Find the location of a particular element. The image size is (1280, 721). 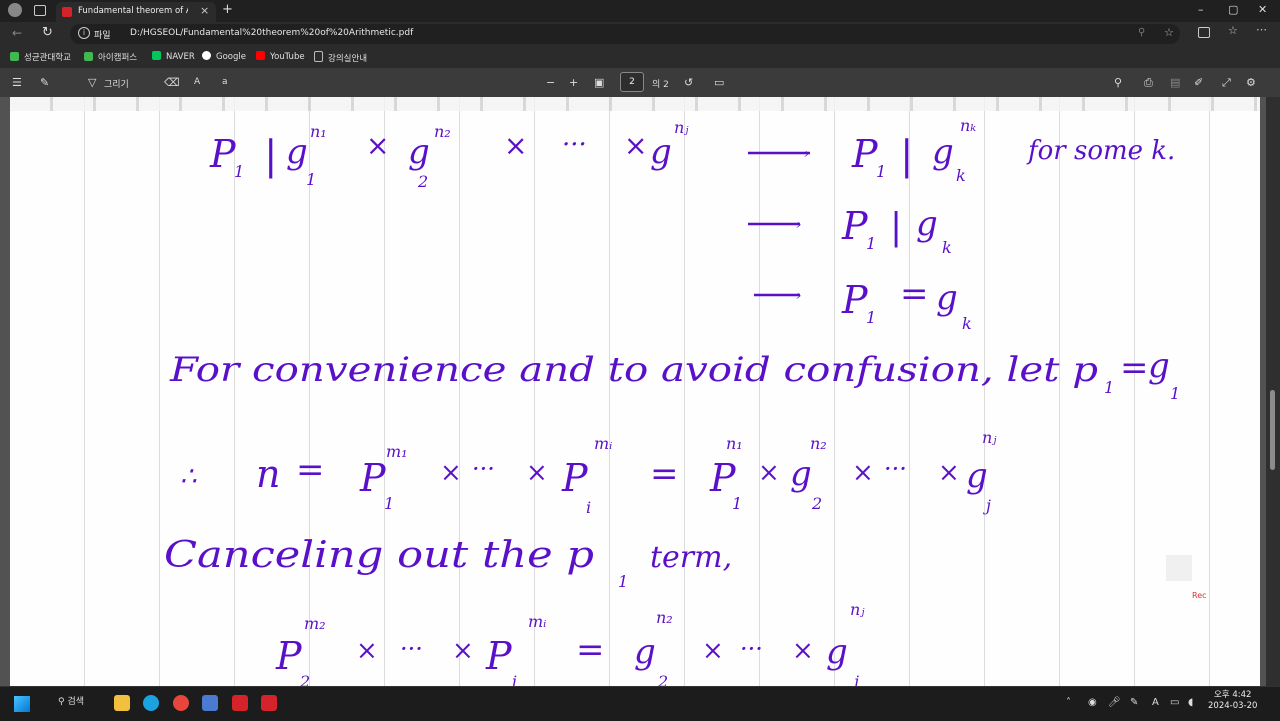

split-screen-icon is located at coordinates (1204, 32).